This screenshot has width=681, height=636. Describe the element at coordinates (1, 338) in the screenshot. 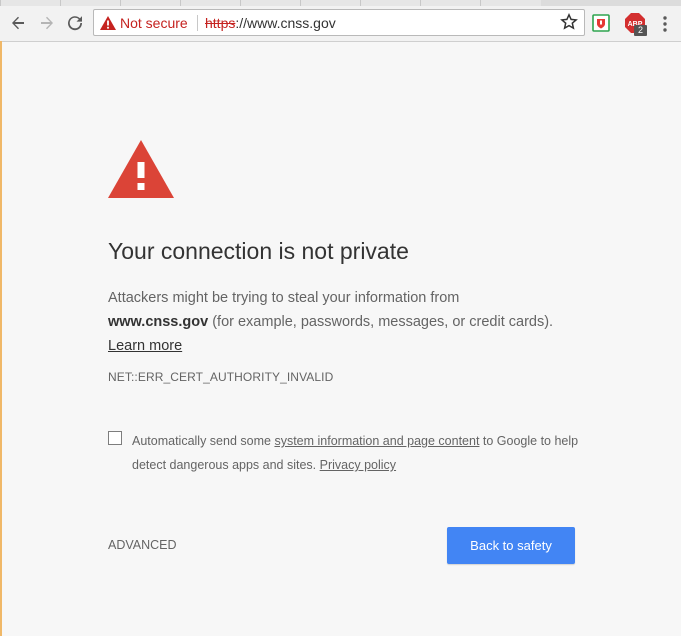

I see `window-left-border` at that location.